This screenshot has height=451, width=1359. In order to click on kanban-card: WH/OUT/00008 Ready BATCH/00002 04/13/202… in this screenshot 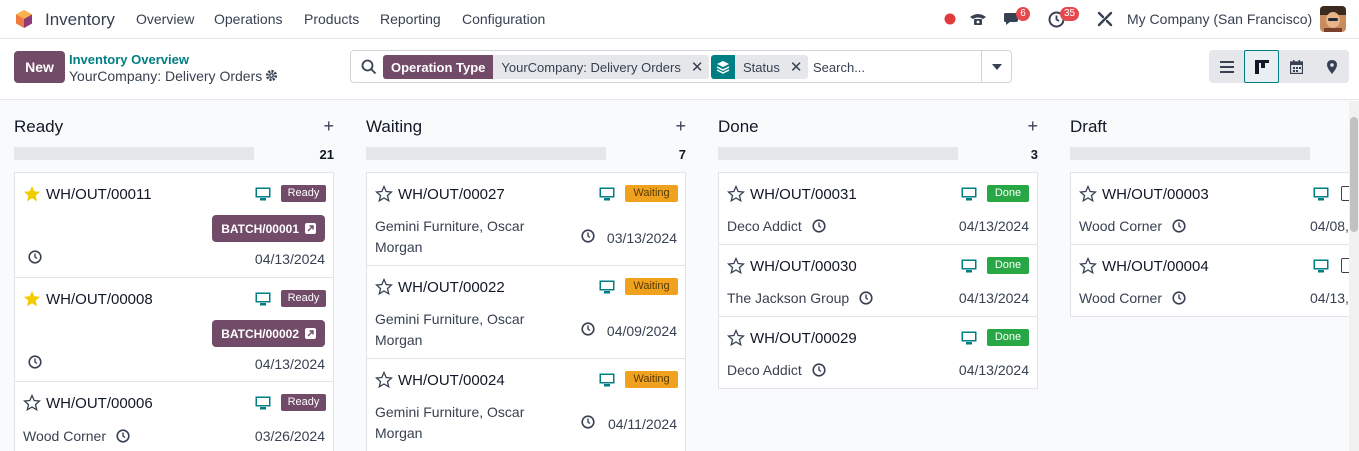, I will do `click(174, 329)`.